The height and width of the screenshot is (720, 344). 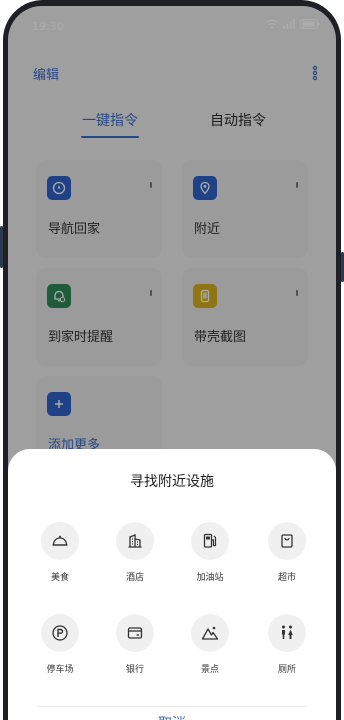 What do you see at coordinates (135, 633) in the screenshot?
I see `wallet-card-icon` at bounding box center [135, 633].